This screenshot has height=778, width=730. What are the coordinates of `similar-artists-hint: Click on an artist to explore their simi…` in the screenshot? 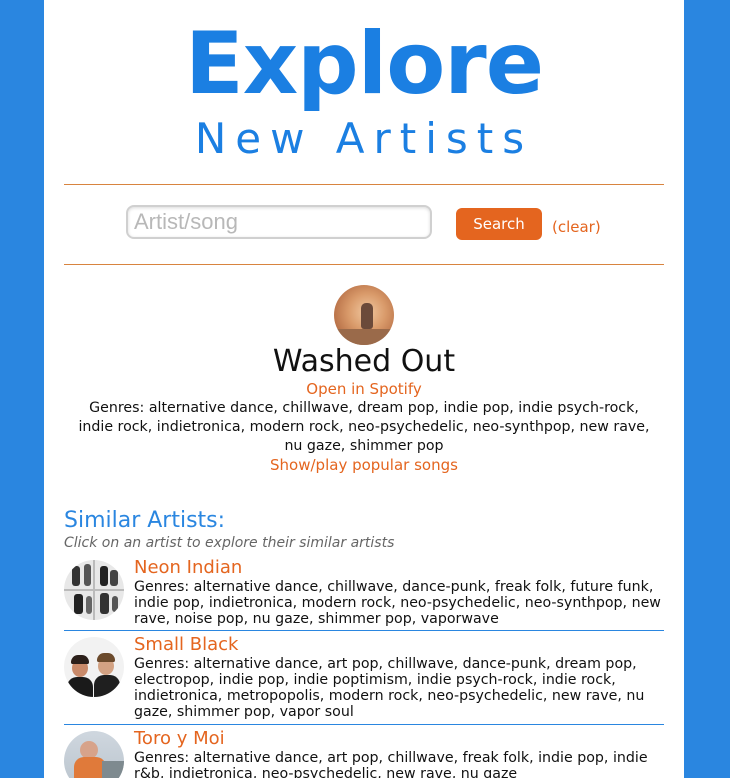 It's located at (229, 543).